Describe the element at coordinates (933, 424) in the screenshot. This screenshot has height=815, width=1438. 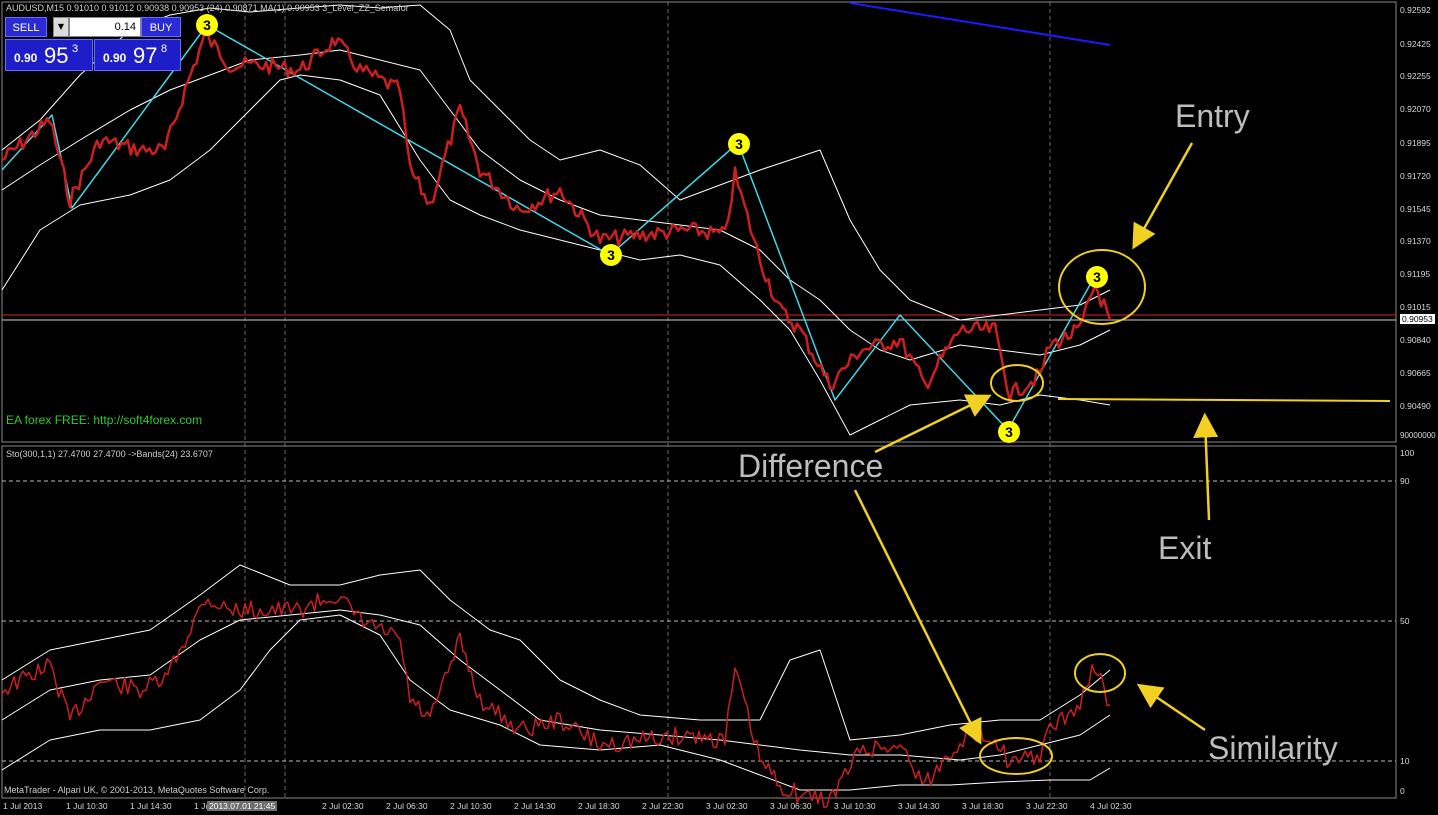
I see `difference-arrow-price` at that location.